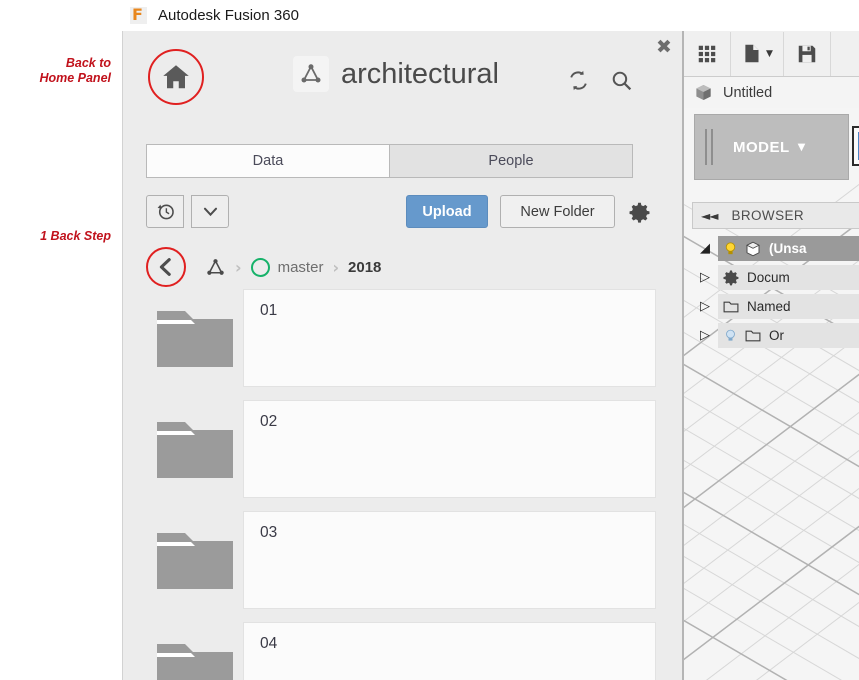 The image size is (859, 680). I want to click on model-toolbar: MODEL ▼, so click(771, 147).